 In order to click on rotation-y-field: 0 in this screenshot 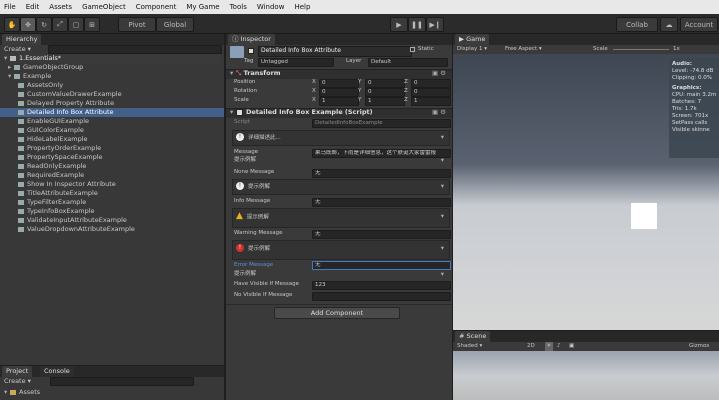, I will do `click(385, 92)`.